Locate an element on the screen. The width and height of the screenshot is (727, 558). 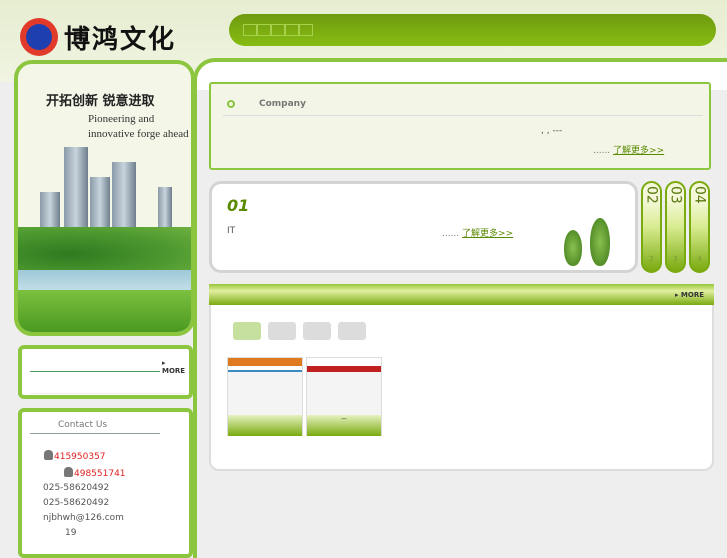
tab-index: 2 is located at coordinates (651, 259).